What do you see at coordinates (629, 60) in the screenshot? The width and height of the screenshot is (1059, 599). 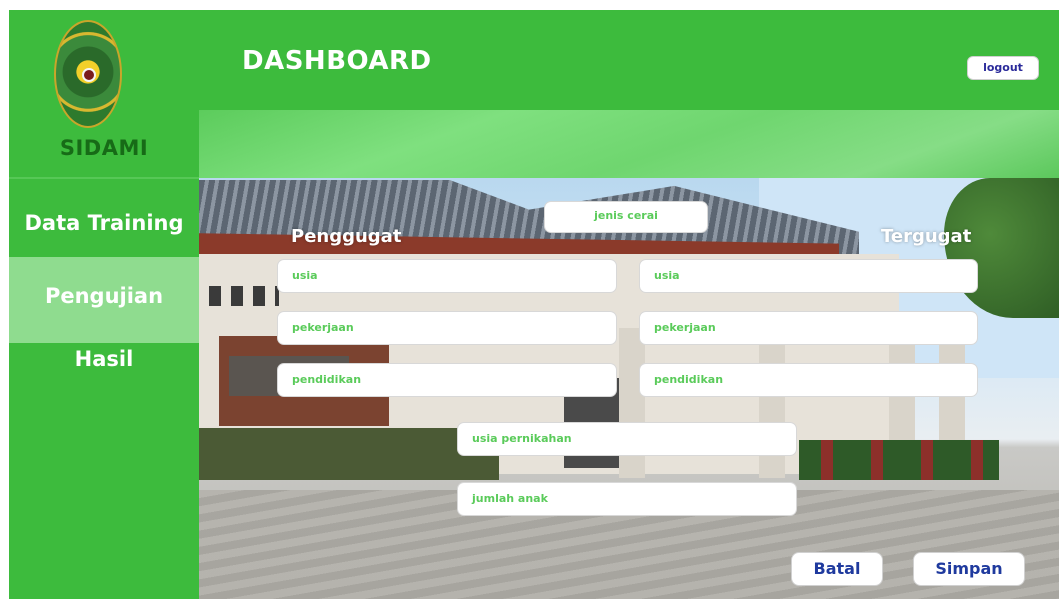 I see `header: DASHBOARD logout` at bounding box center [629, 60].